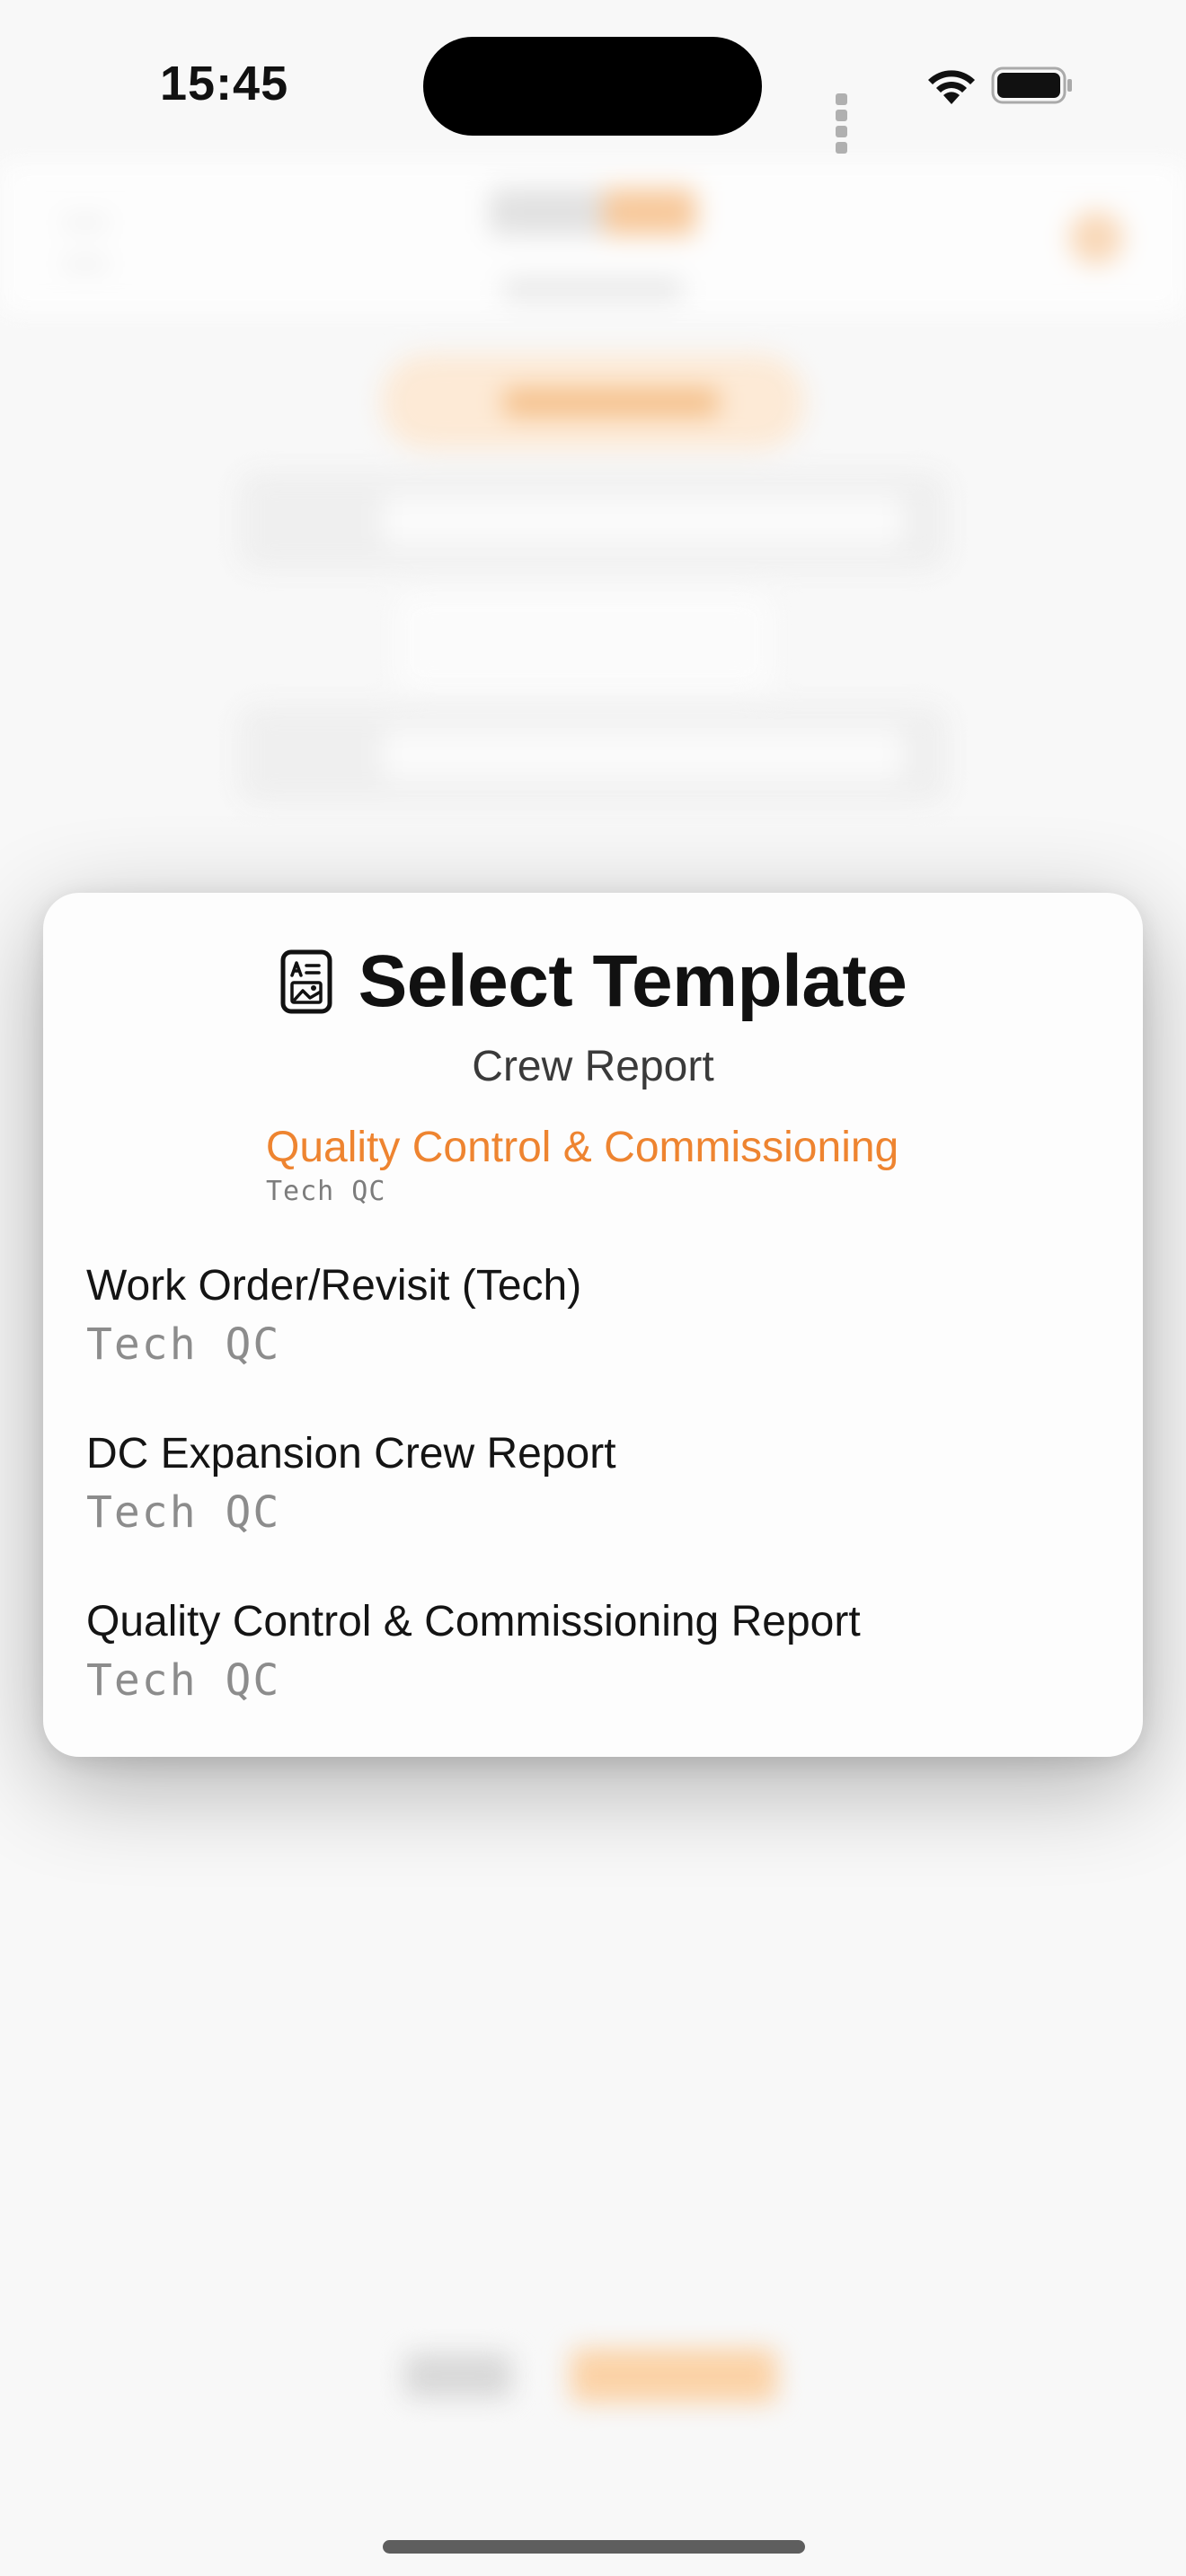 The height and width of the screenshot is (2576, 1186). I want to click on template-option-dc-expansion: DC Expansion Crew Report Tech QC, so click(593, 1501).